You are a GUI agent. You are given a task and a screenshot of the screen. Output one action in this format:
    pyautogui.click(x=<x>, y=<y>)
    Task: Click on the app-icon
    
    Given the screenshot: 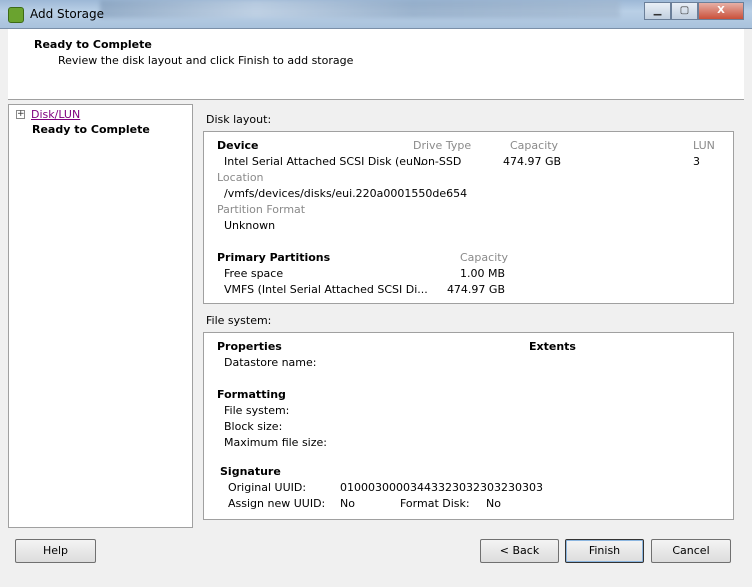 What is the action you would take?
    pyautogui.click(x=16, y=15)
    